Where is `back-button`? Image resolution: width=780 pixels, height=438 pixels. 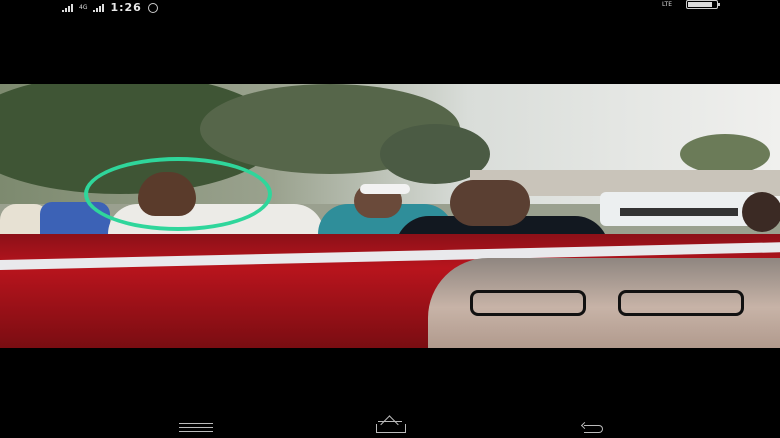
back-button is located at coordinates (594, 427).